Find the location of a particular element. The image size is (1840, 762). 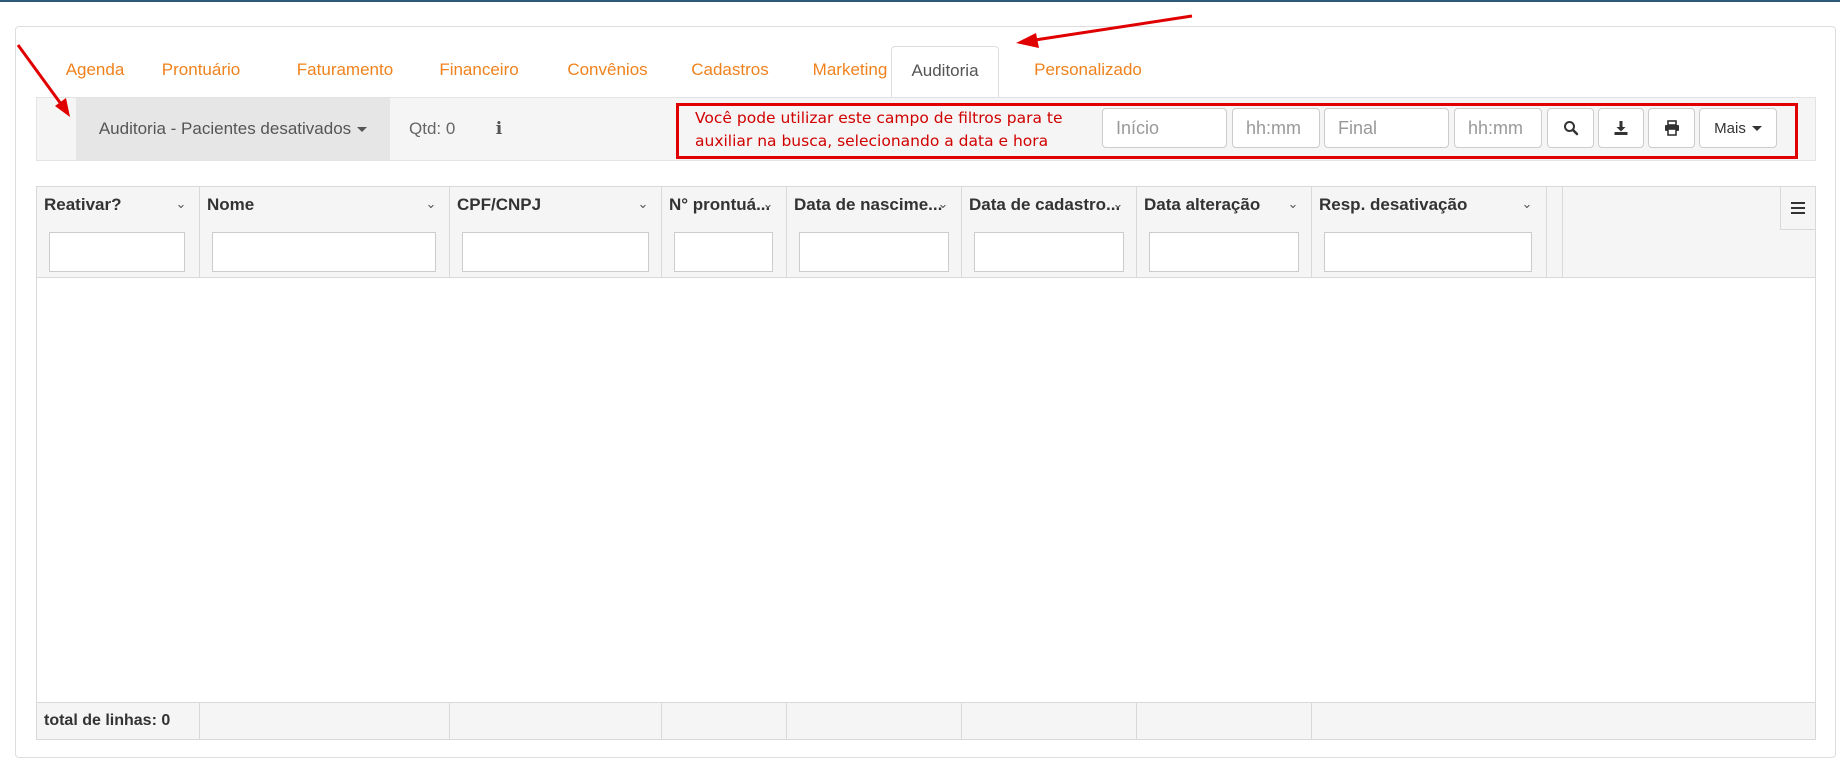

column-title: Resp. desativação is located at coordinates (1393, 204).